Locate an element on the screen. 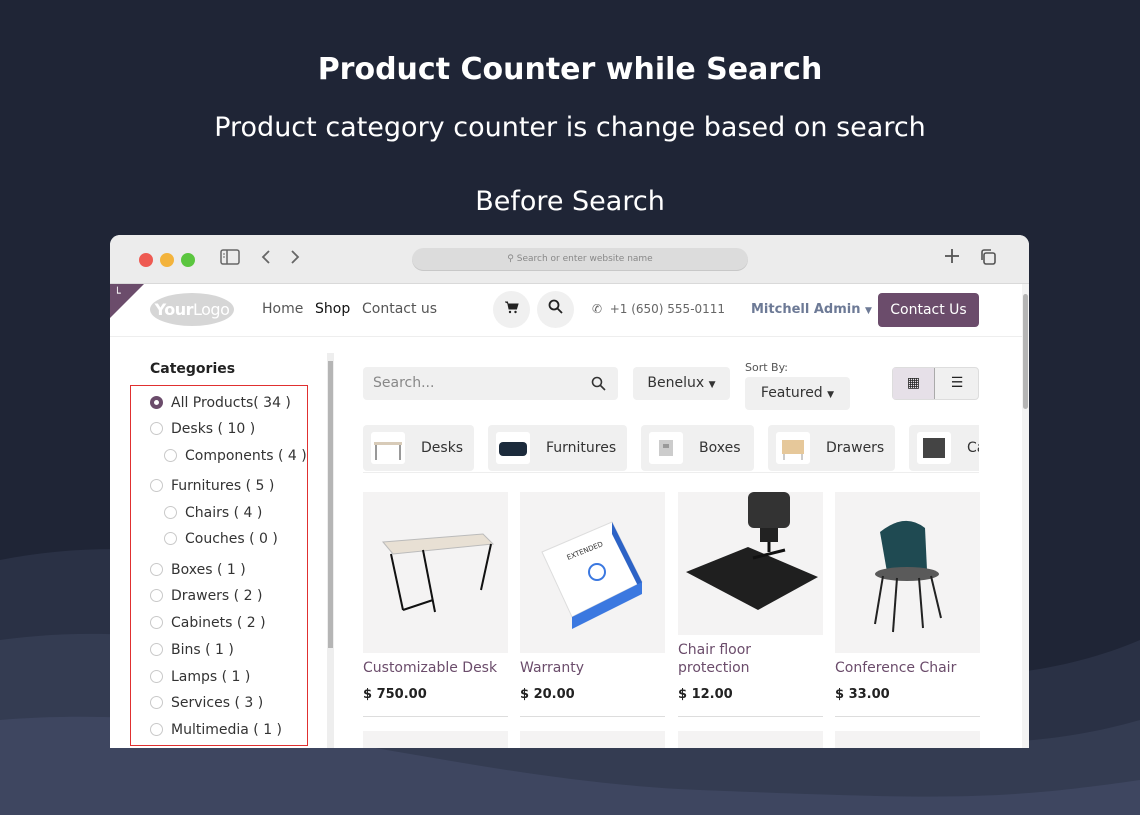 This screenshot has width=1140, height=815. category-label: Bins ( 1 ) is located at coordinates (202, 650).